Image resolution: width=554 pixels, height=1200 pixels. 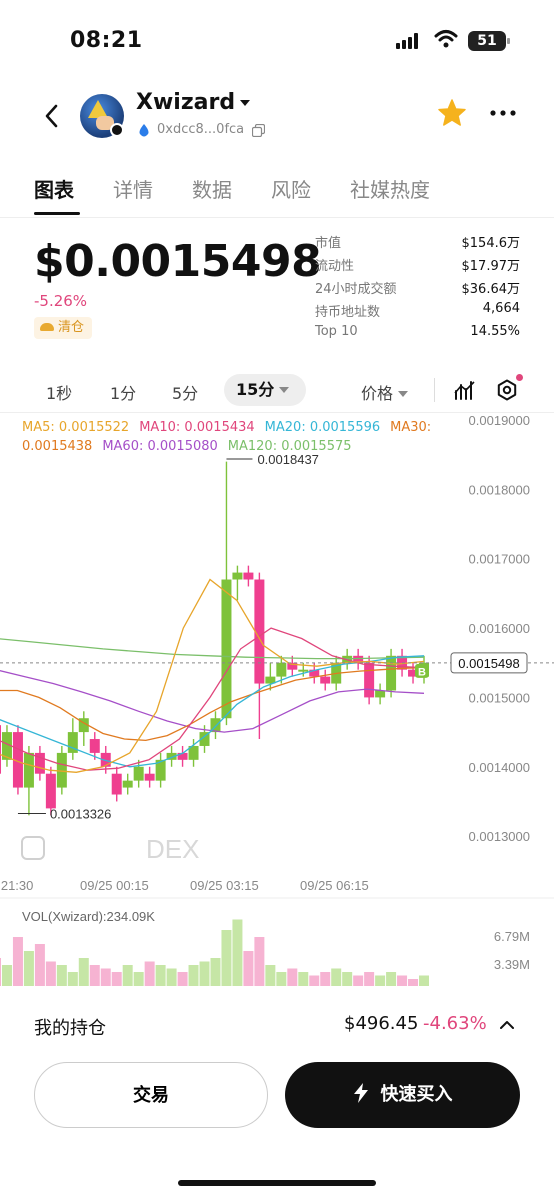 What do you see at coordinates (390, 188) in the screenshot?
I see `tab-social: 社媒热度` at bounding box center [390, 188].